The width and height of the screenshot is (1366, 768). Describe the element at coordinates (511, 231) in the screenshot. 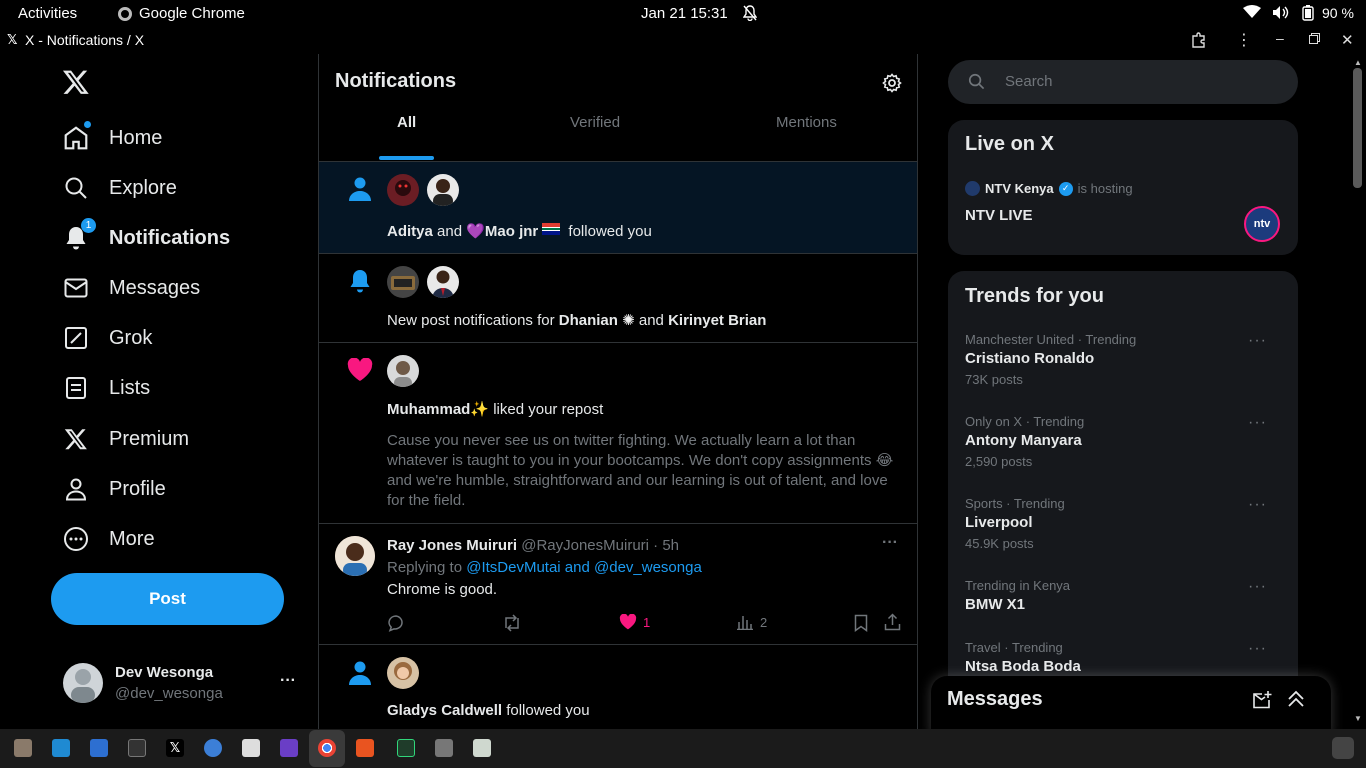

I see `follower-name-2: Mao jnr` at that location.